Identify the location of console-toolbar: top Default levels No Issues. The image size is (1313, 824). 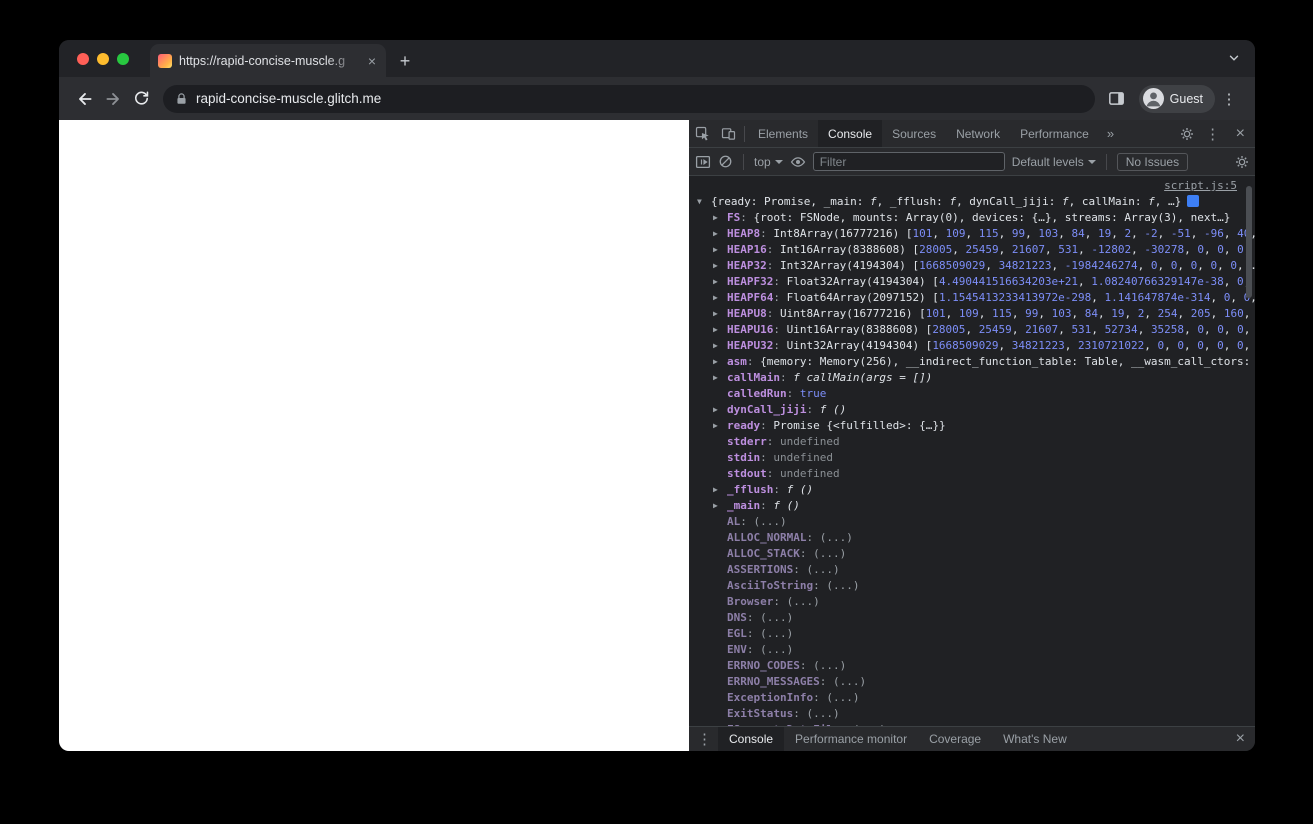
(972, 162).